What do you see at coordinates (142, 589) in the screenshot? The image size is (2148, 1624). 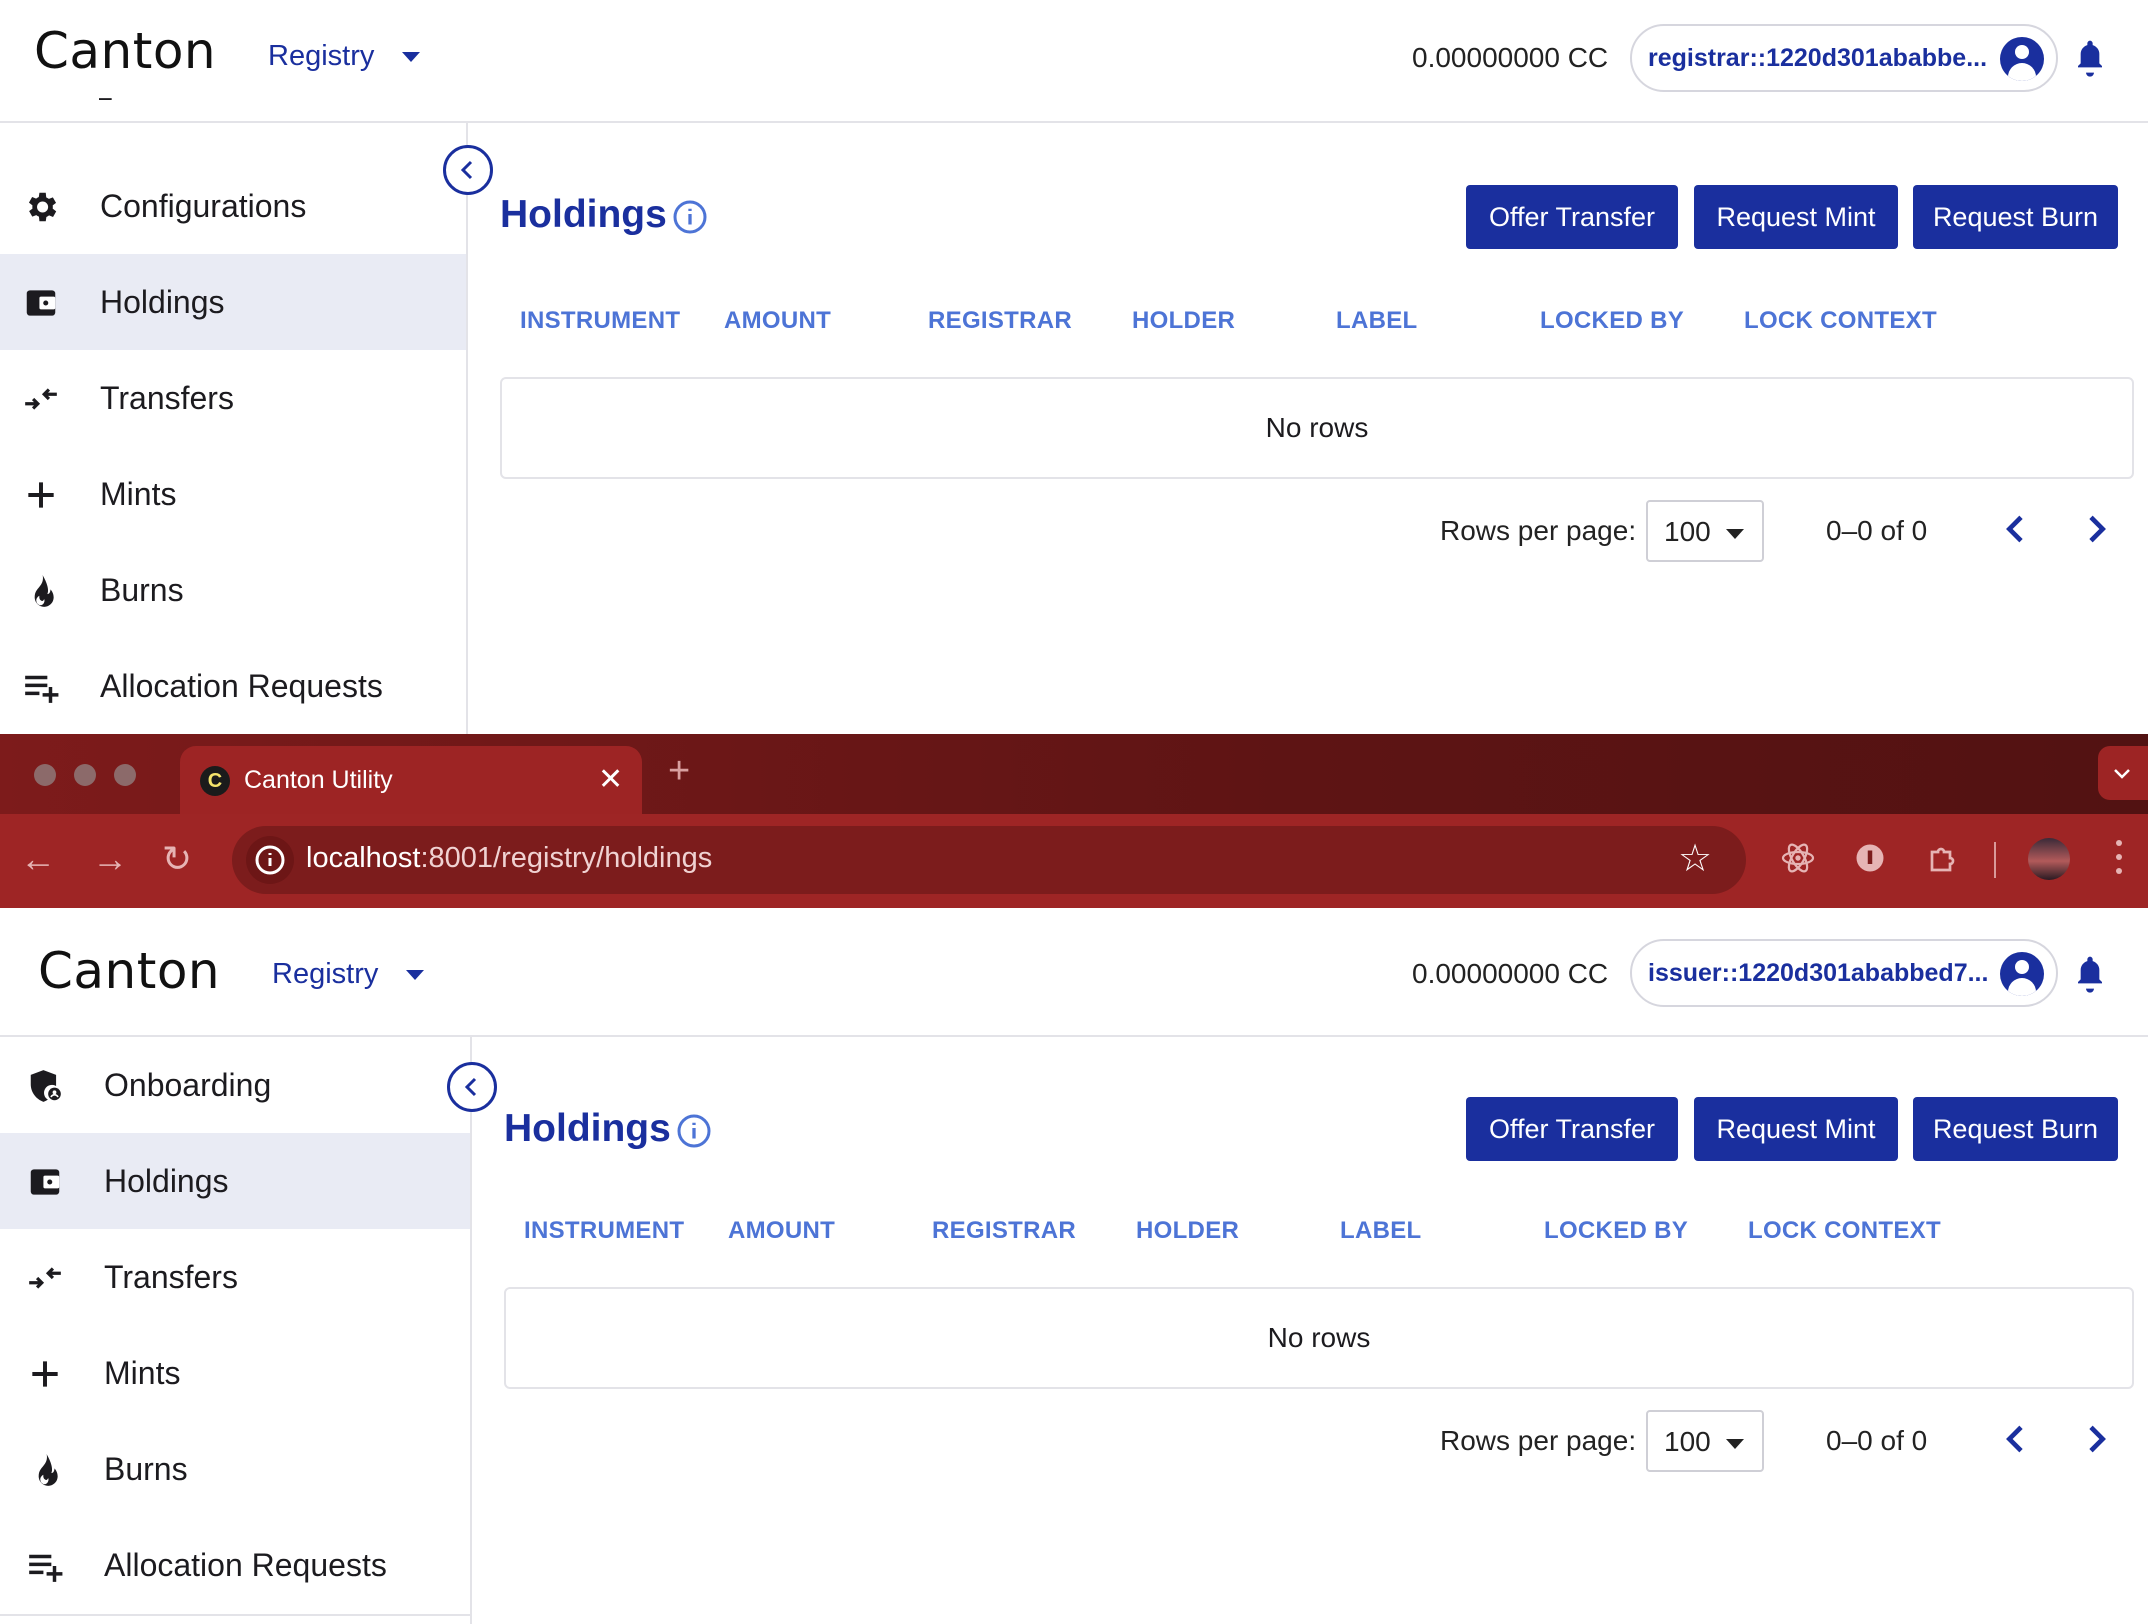 I see `sidebar-item-label: Burns` at bounding box center [142, 589].